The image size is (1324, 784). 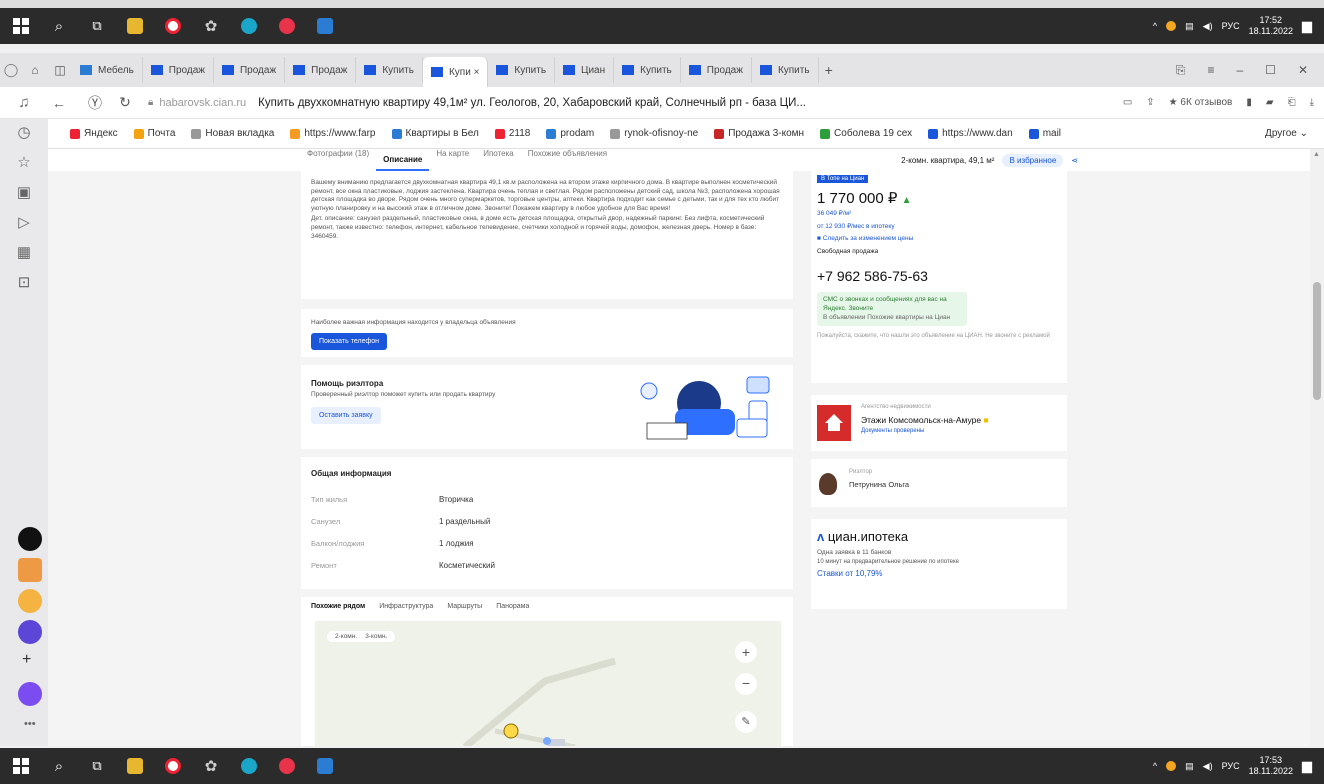 I want to click on maximize-icon: ☐, so click(x=1270, y=70).